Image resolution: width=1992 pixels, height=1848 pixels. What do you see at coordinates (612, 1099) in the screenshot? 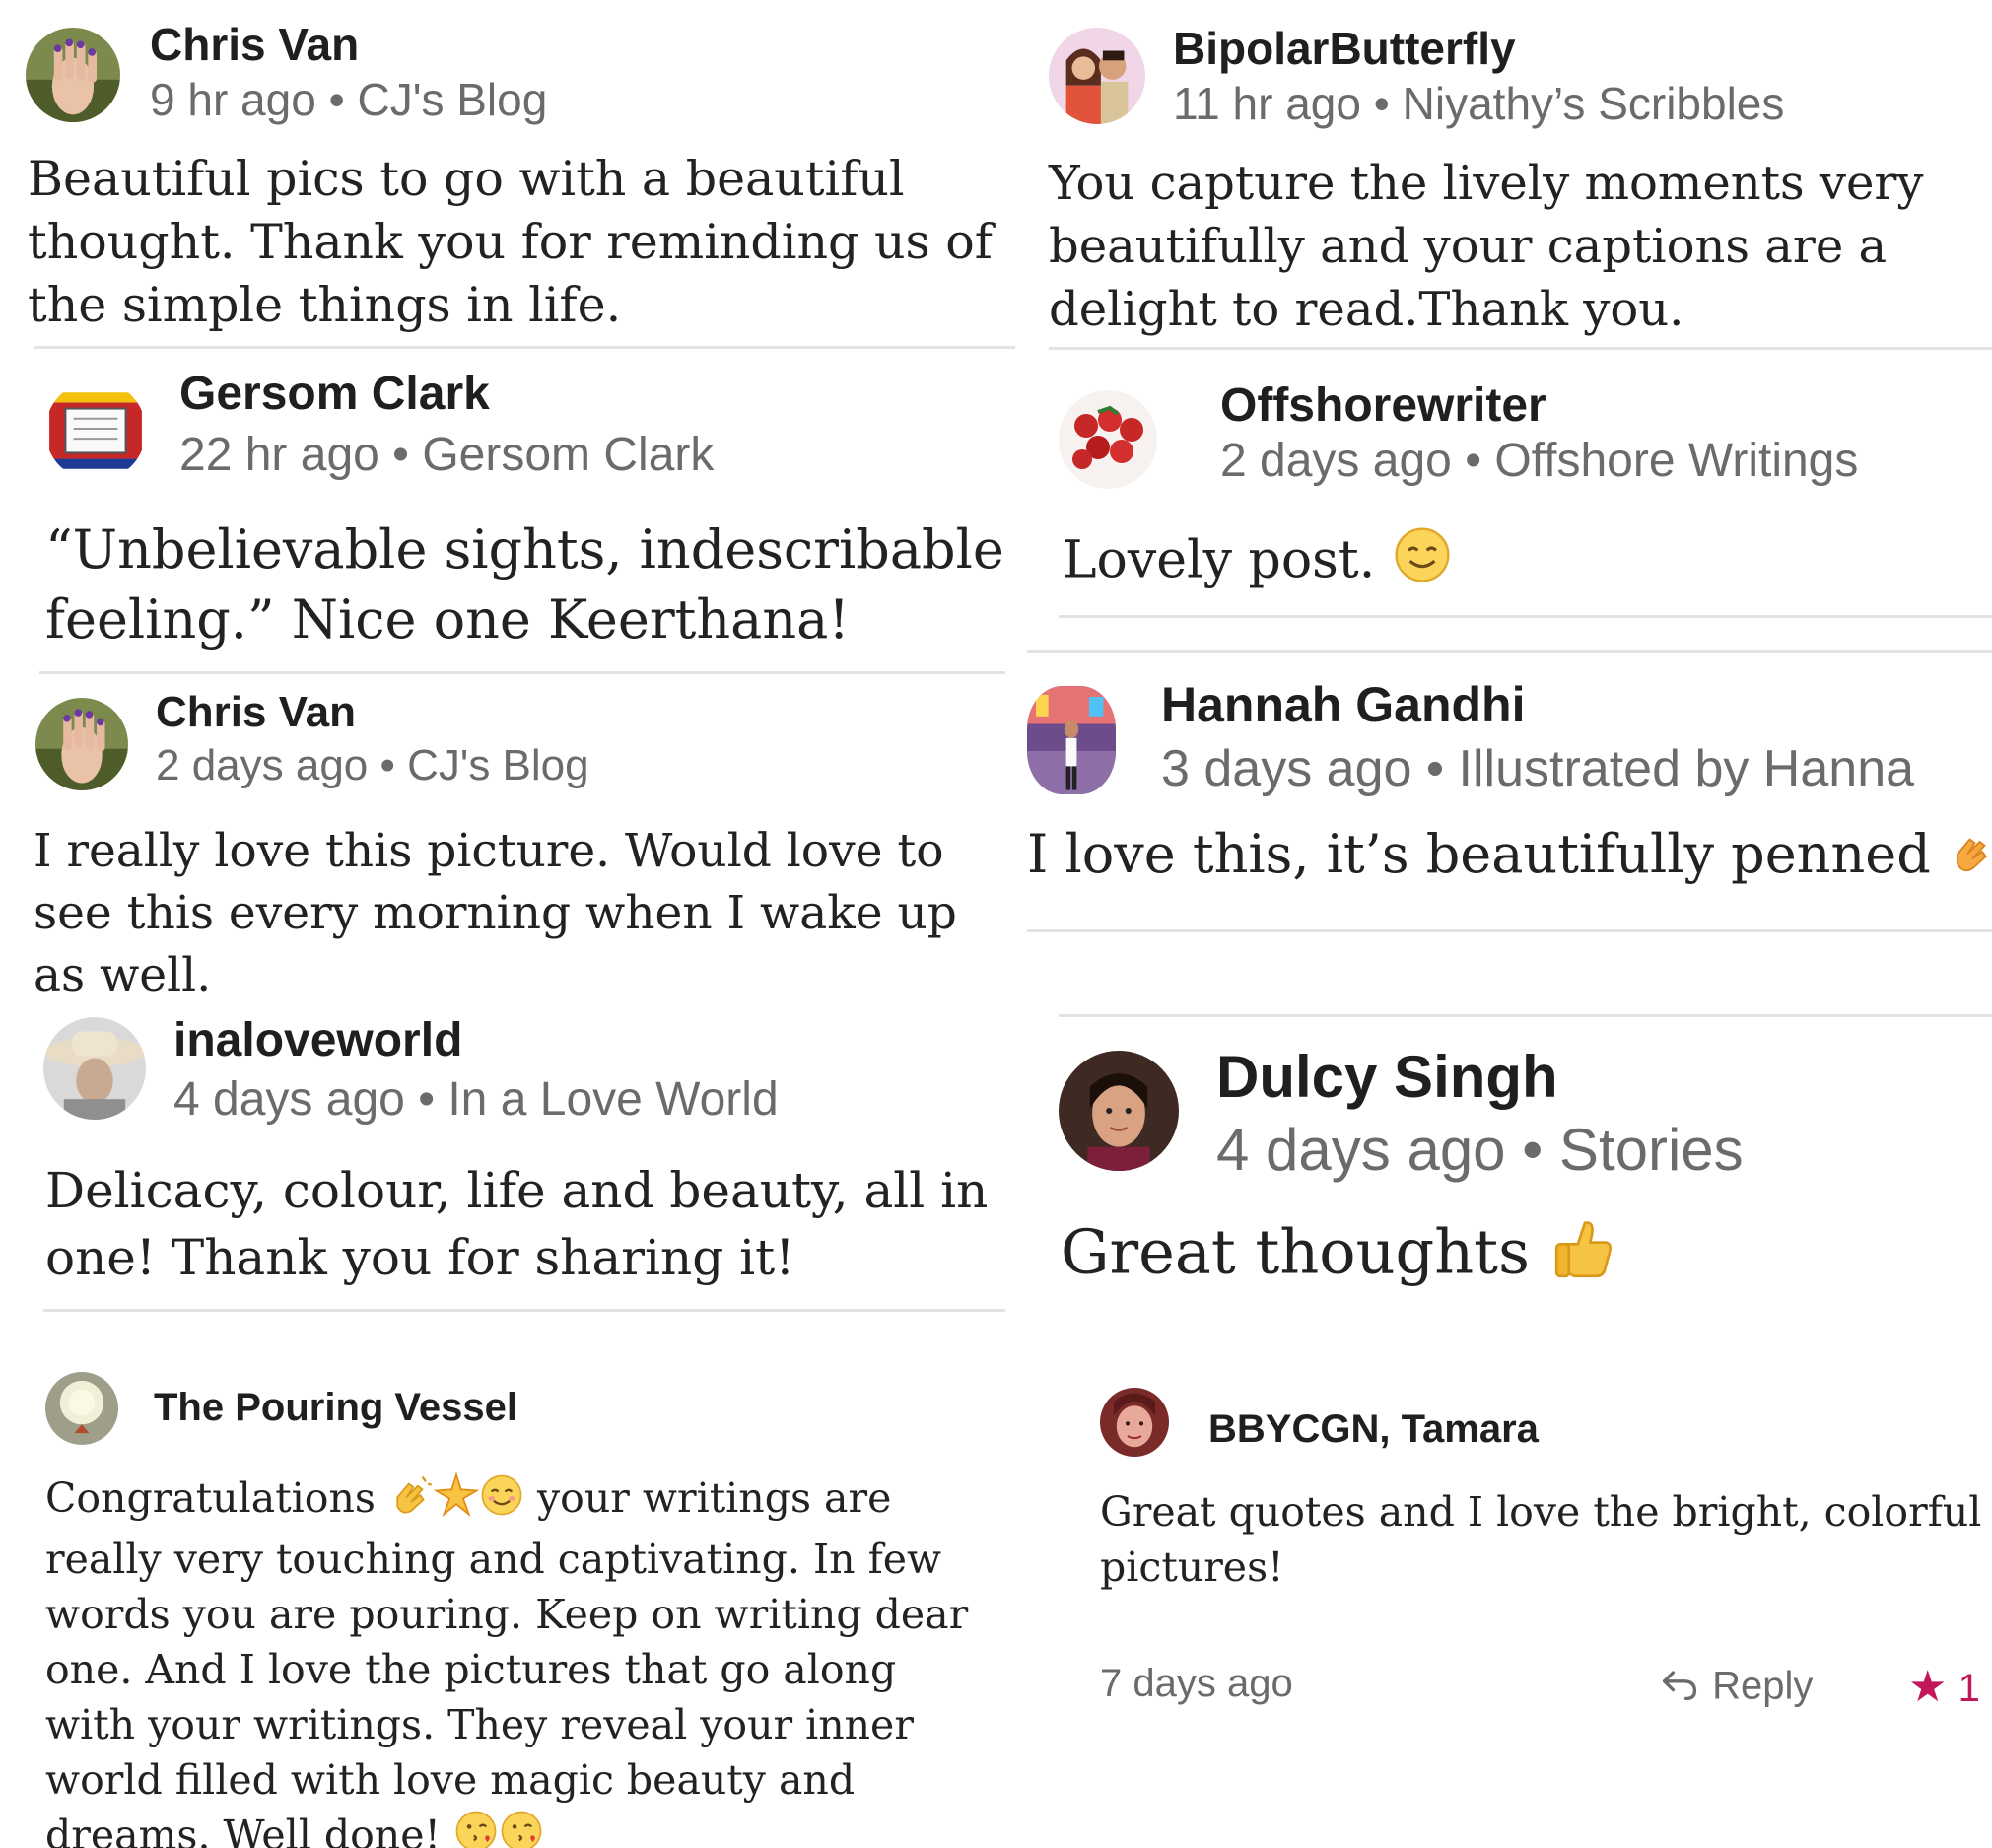
I see `blog-link: In a Love World` at bounding box center [612, 1099].